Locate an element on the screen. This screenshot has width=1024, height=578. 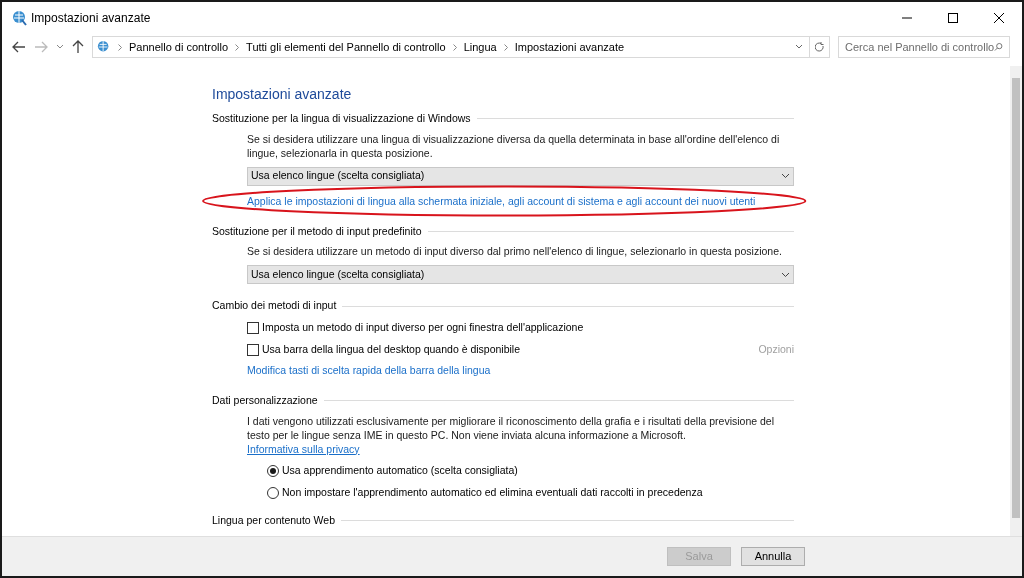
page-title: Impostazioni avanzate is located at coordinates (282, 94).